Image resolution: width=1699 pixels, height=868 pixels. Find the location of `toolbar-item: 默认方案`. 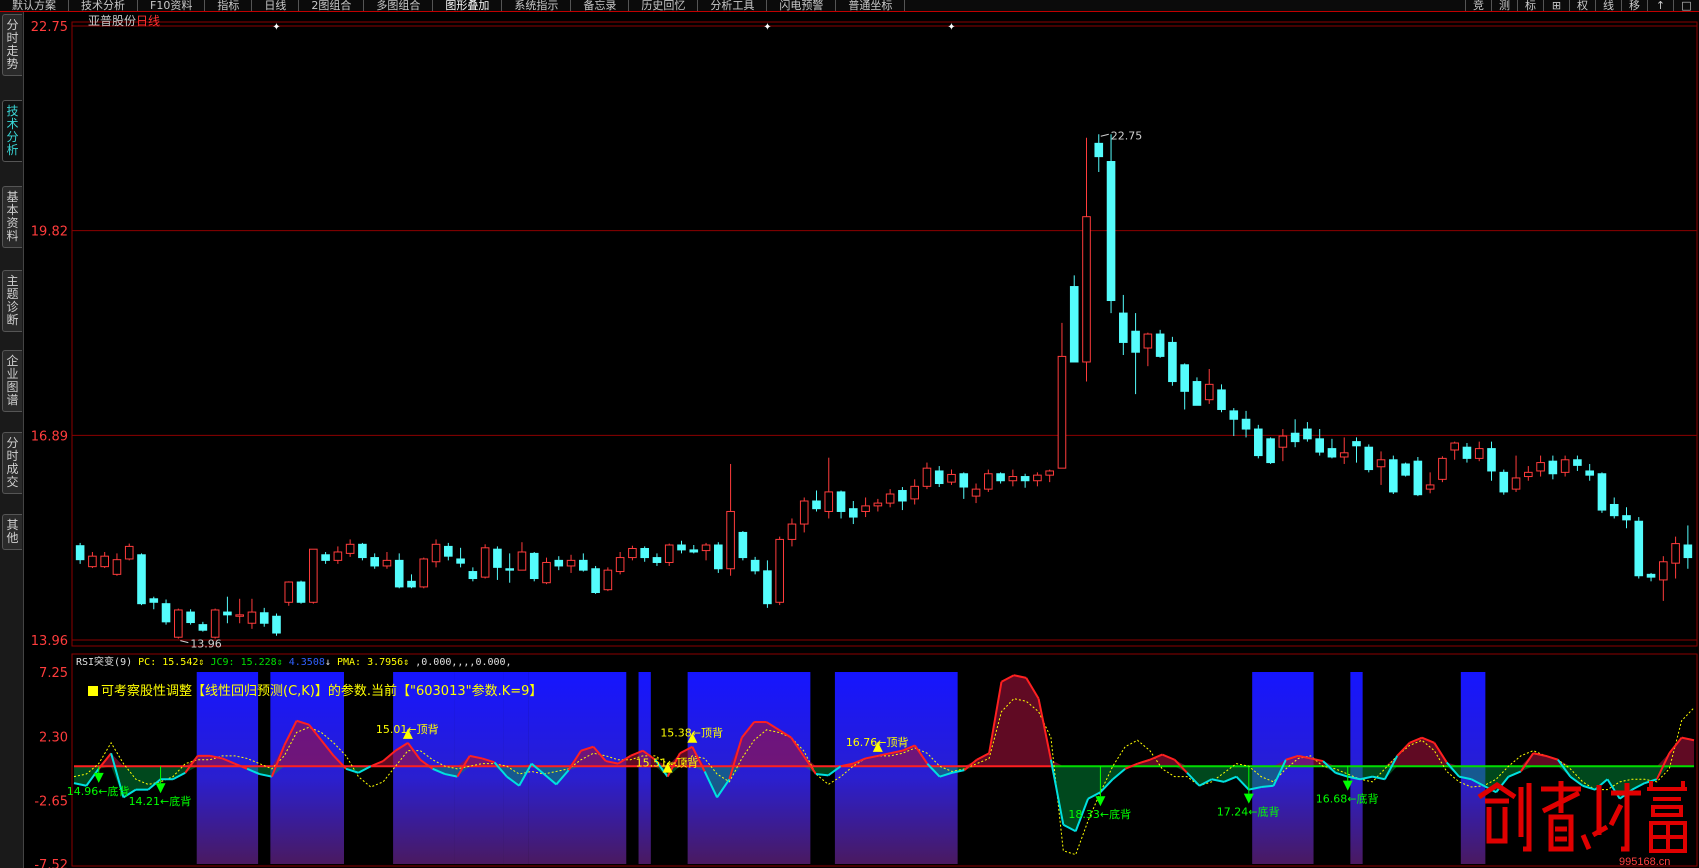

toolbar-item: 默认方案 is located at coordinates (34, 5).